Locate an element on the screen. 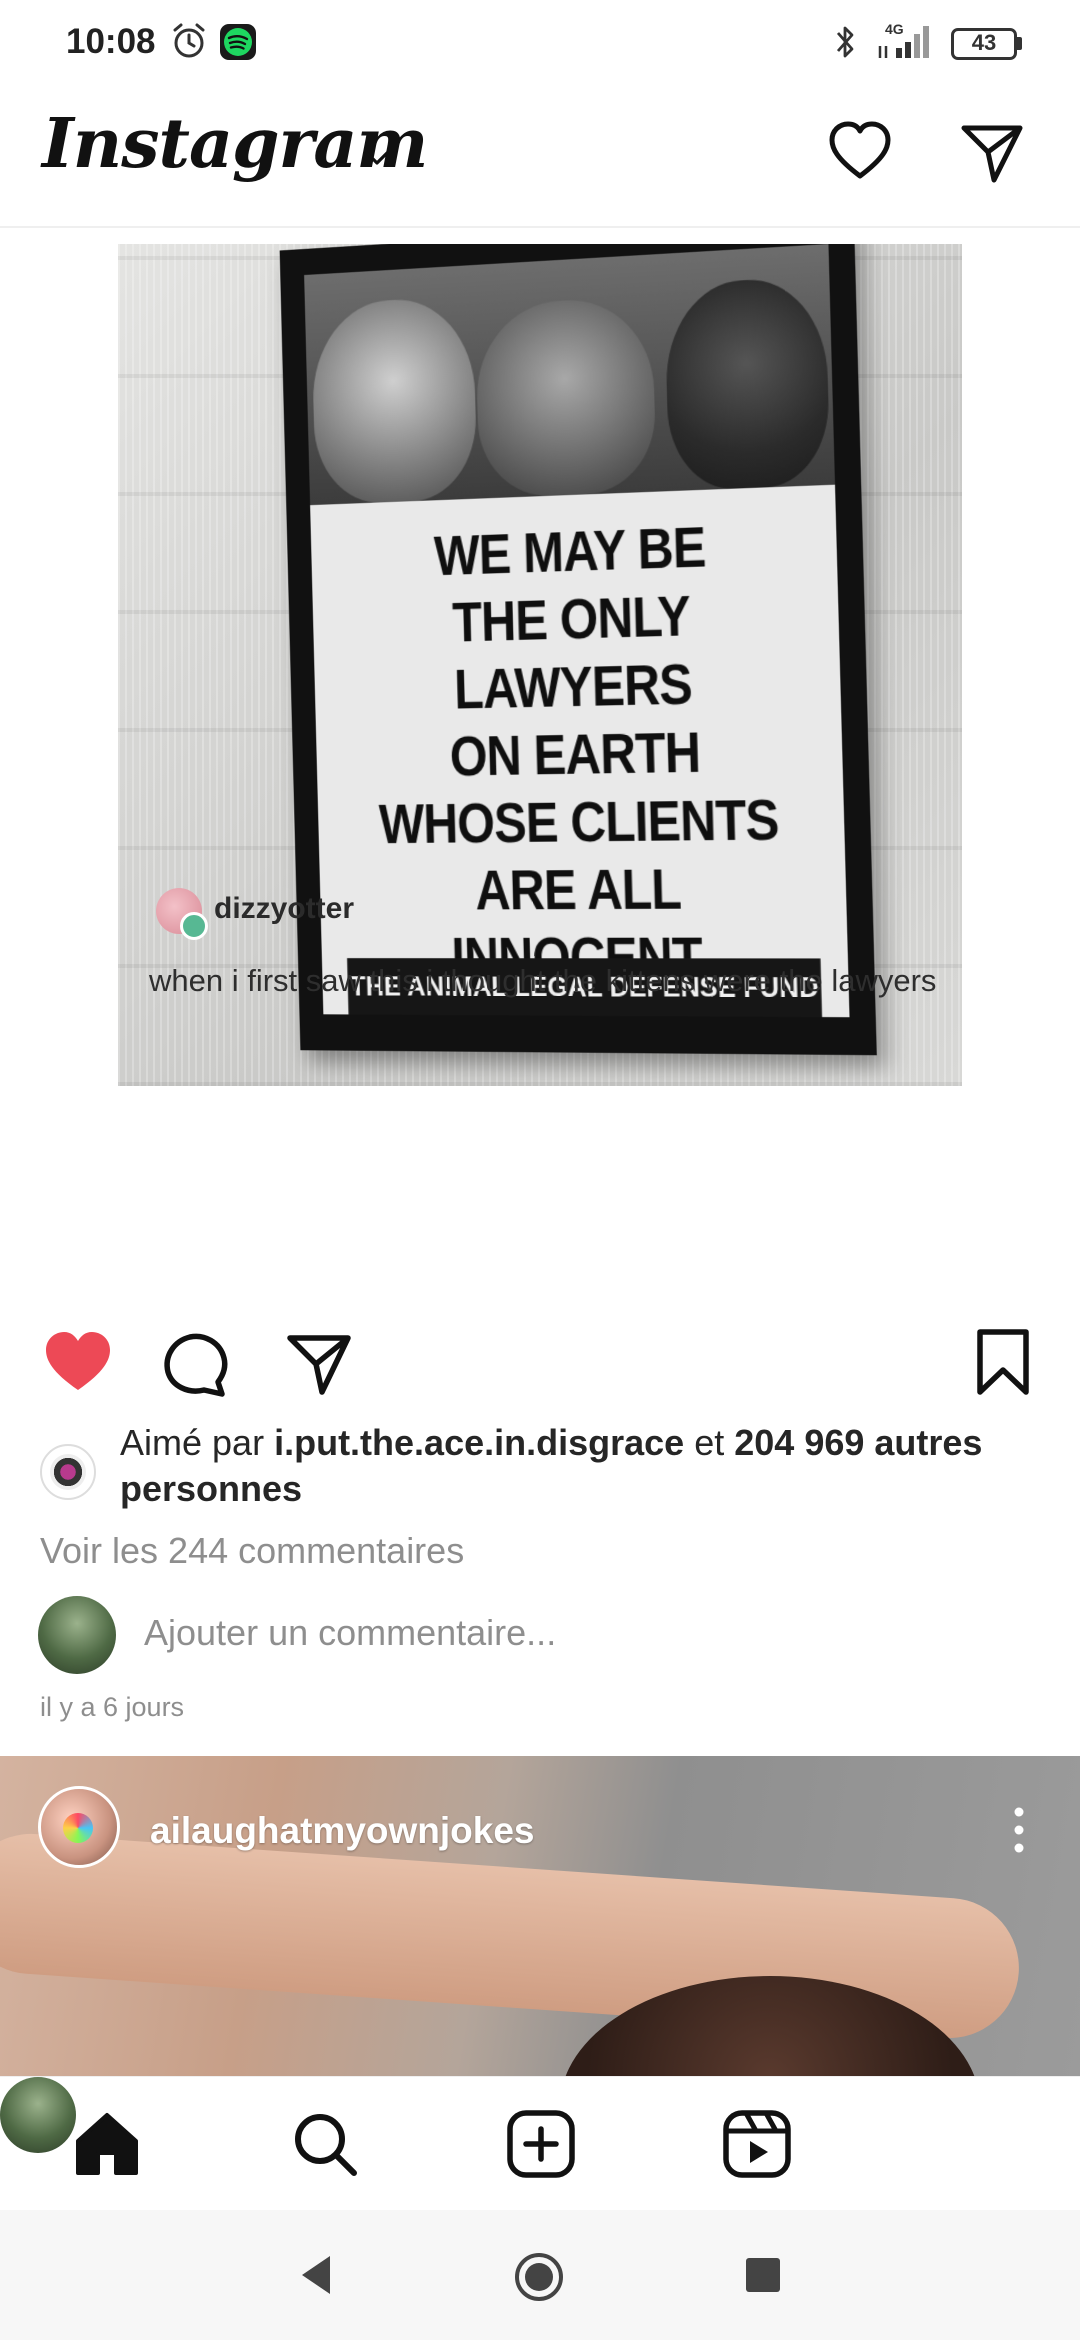 The height and width of the screenshot is (2340, 1080). liked-by-prefix: Aimé par is located at coordinates (192, 1442).